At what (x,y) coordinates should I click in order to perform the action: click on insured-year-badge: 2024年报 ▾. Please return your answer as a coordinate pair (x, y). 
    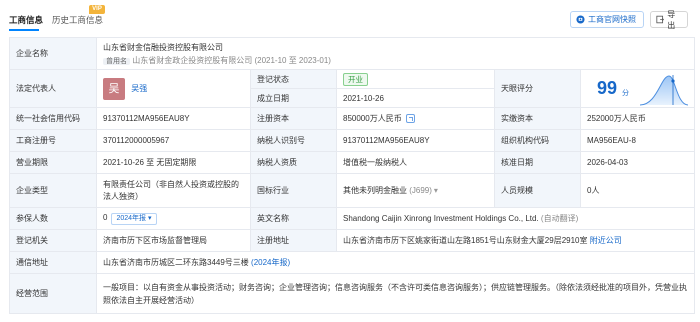
    Looking at the image, I should click on (134, 218).